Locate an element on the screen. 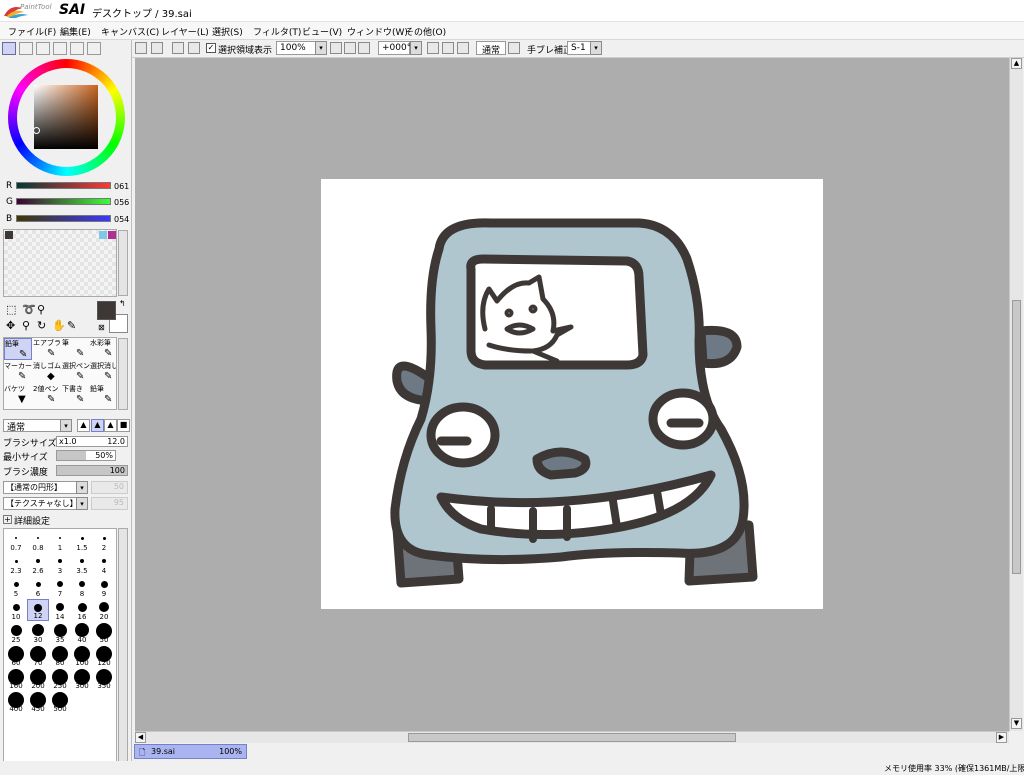  menu-filter: フィルタ(T) is located at coordinates (277, 31).